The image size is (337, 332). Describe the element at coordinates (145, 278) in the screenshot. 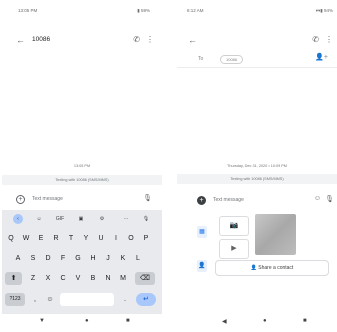

I see `backspace-key: ⌫` at that location.